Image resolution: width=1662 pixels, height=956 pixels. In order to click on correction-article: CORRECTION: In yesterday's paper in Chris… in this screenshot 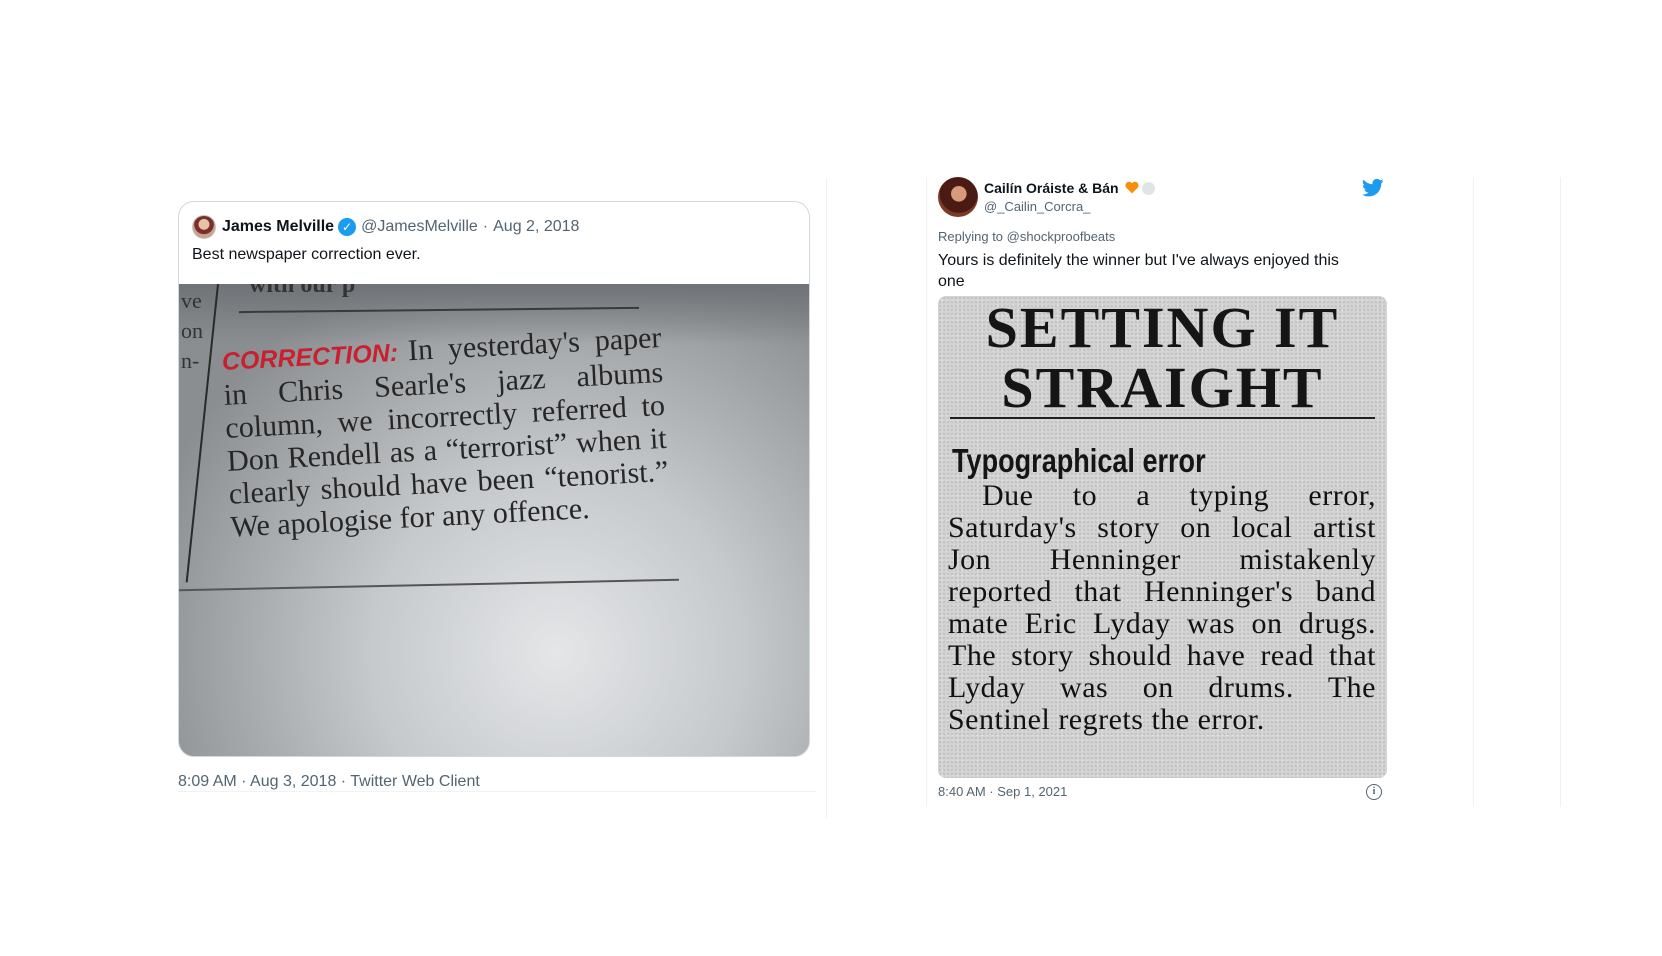, I will do `click(446, 432)`.